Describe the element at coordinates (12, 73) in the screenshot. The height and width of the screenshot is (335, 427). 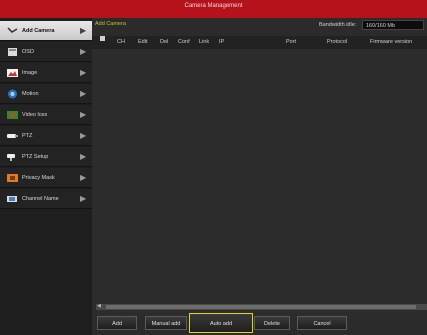
I see `image-icon` at that location.